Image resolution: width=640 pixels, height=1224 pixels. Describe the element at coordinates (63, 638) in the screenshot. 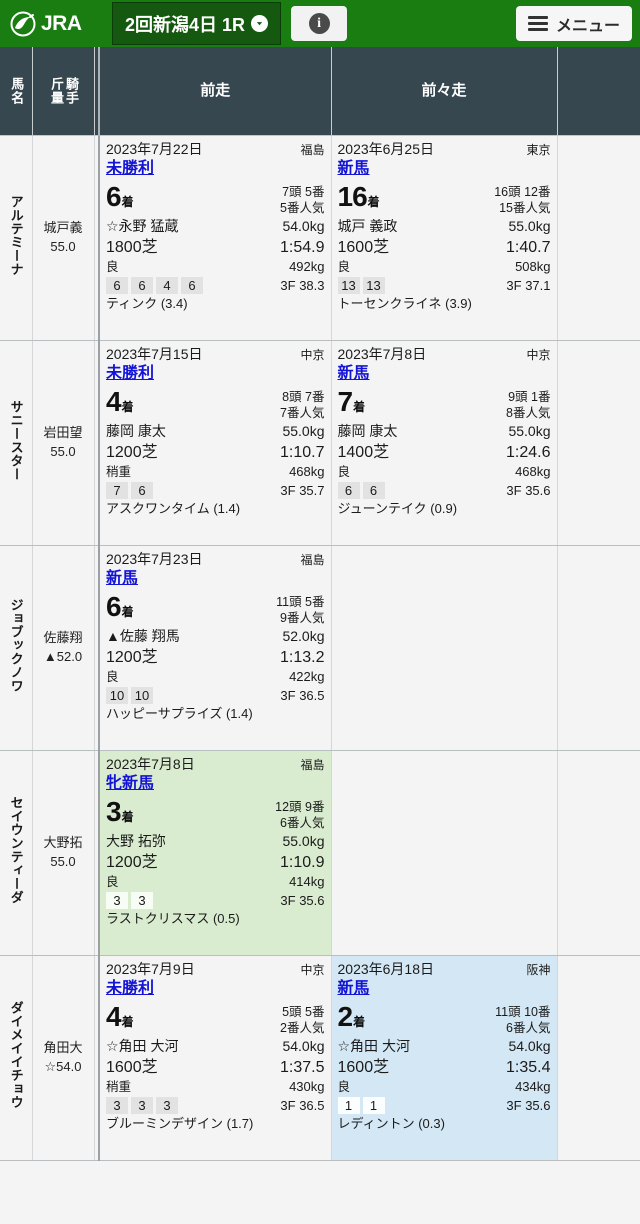

I see `jockey-name-short: 佐藤翔` at that location.